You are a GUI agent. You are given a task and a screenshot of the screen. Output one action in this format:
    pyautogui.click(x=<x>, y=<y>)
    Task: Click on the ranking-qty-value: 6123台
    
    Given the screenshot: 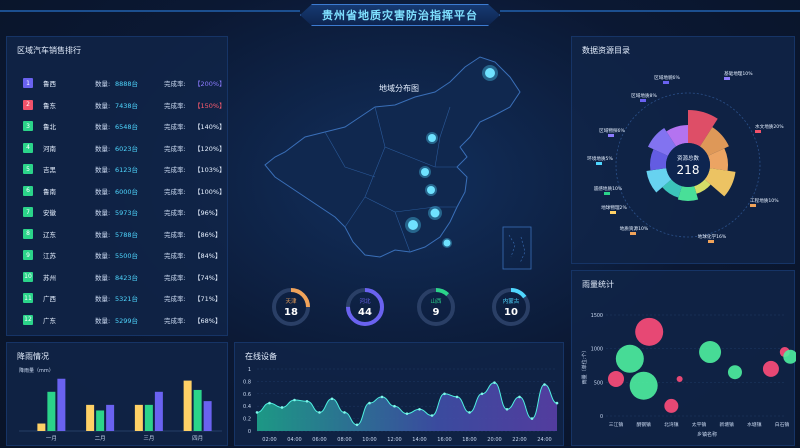 What is the action you would take?
    pyautogui.click(x=127, y=170)
    